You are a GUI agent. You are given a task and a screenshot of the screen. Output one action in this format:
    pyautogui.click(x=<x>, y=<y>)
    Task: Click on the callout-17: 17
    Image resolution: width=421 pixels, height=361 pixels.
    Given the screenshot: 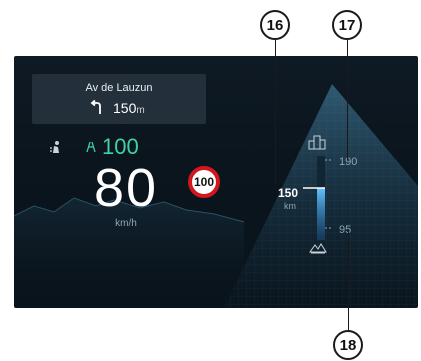 What is the action you would take?
    pyautogui.click(x=347, y=25)
    